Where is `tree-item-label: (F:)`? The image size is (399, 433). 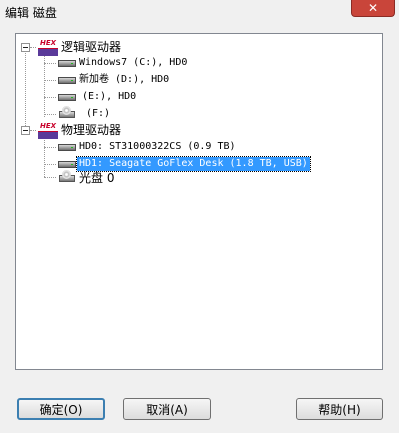 tree-item-label: (F:) is located at coordinates (98, 113).